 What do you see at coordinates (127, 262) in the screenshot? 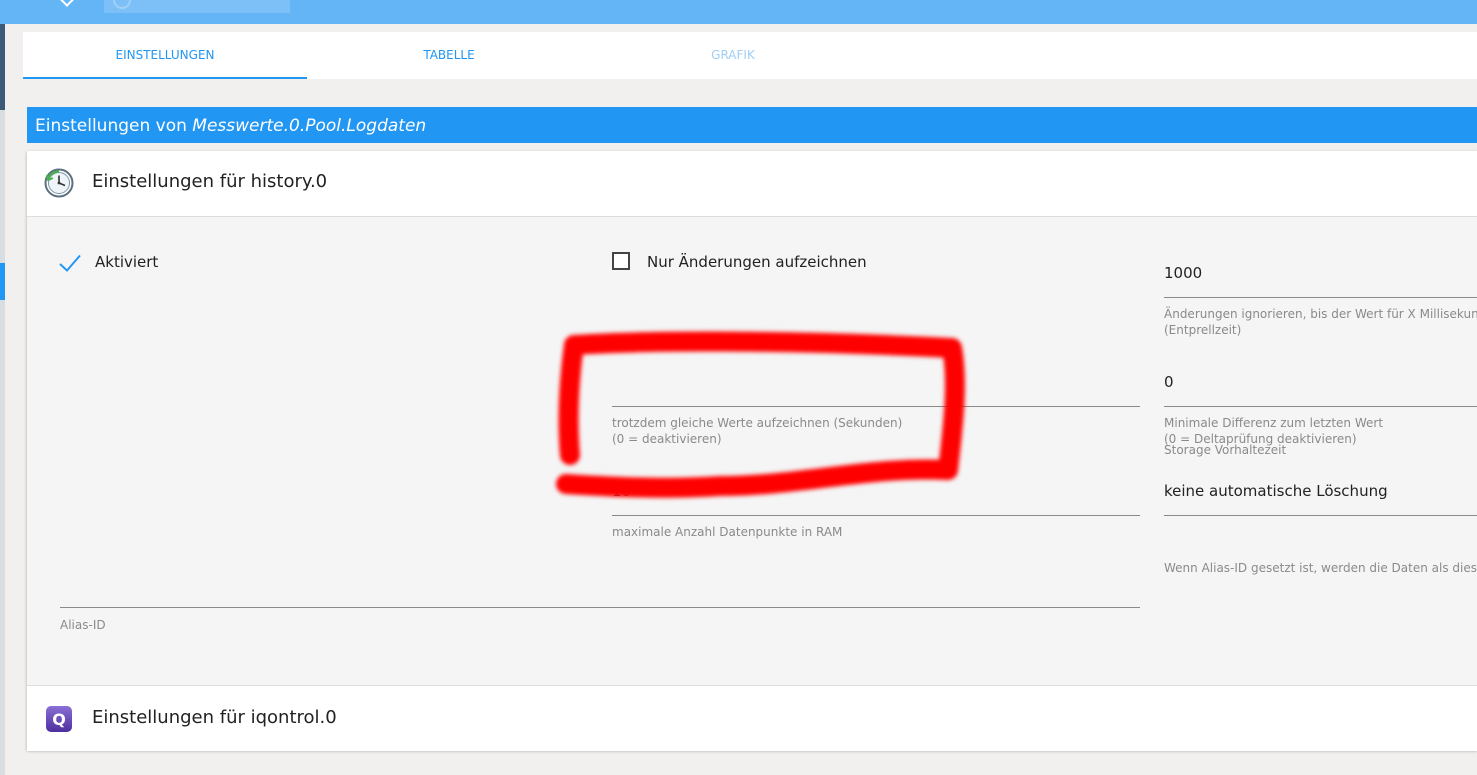
I see `enabled-label: Aktiviert` at bounding box center [127, 262].